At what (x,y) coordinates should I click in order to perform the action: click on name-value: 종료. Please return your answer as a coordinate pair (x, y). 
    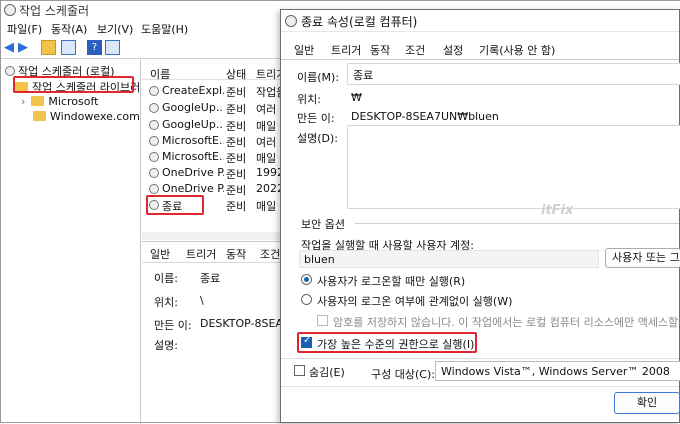
    Looking at the image, I should click on (363, 75).